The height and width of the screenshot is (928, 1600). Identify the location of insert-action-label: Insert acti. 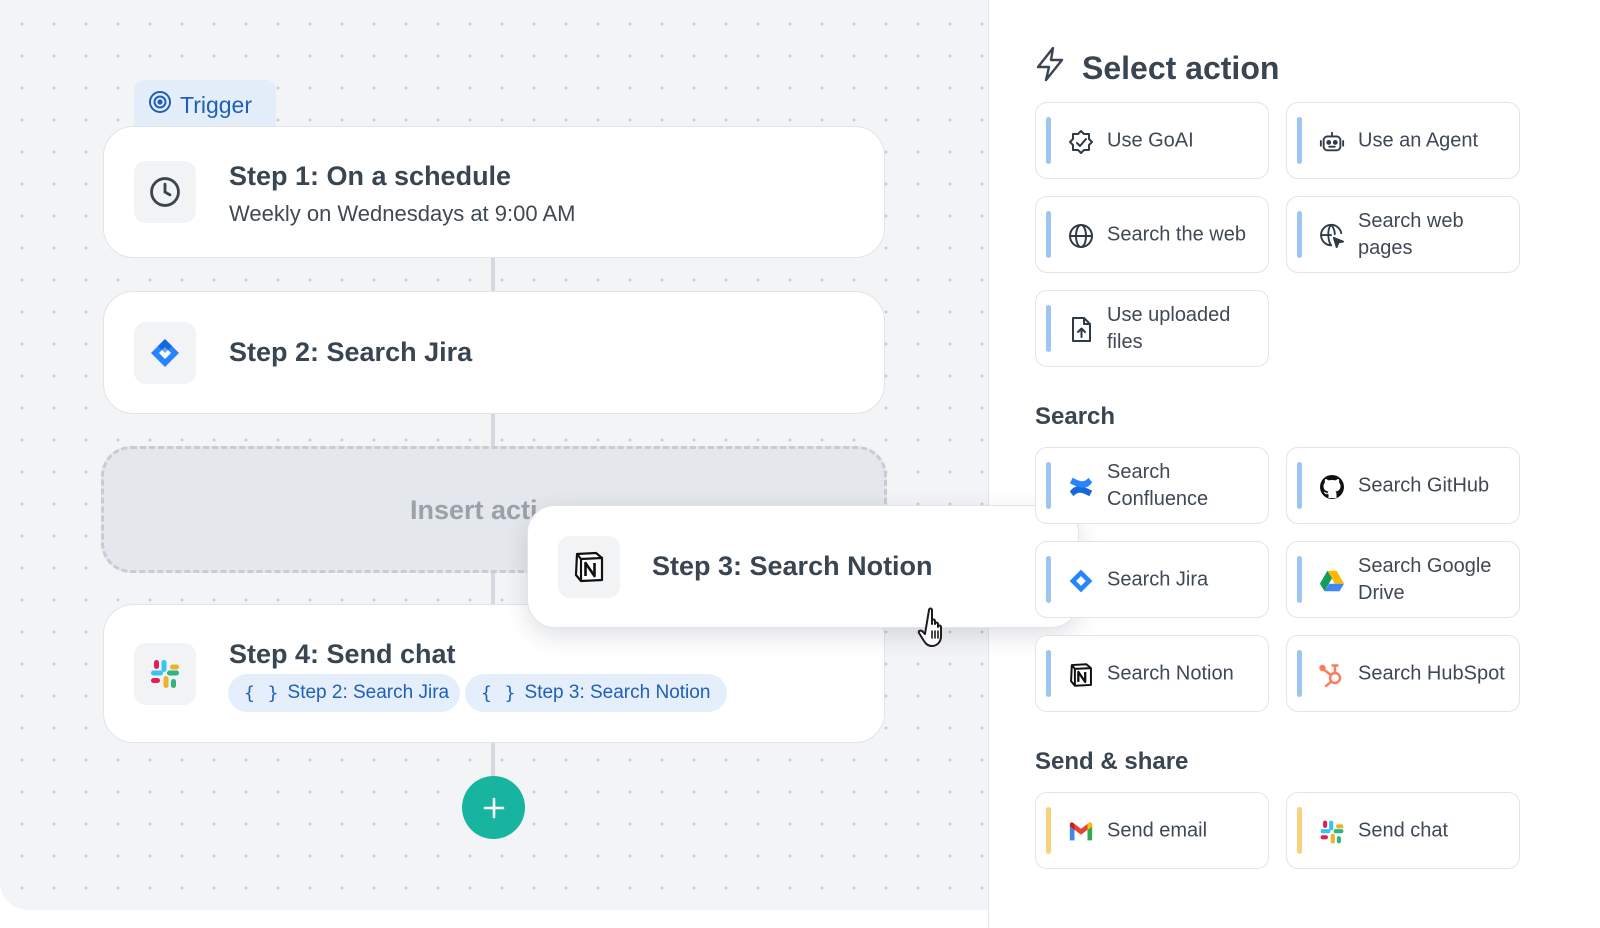
(474, 510).